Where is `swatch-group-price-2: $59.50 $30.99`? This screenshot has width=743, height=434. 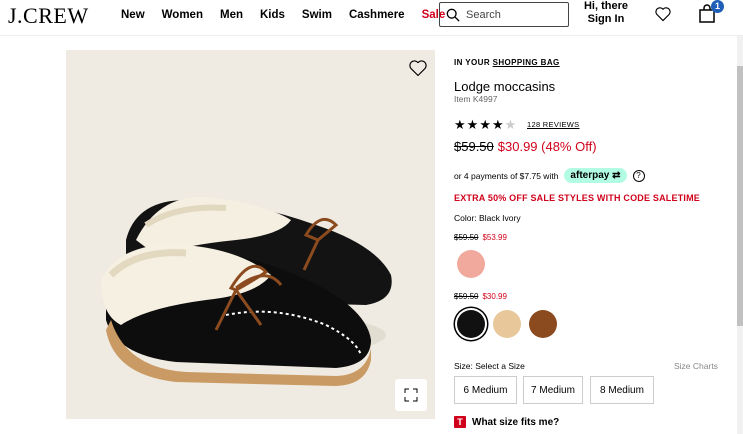 swatch-group-price-2: $59.50 $30.99 is located at coordinates (480, 296).